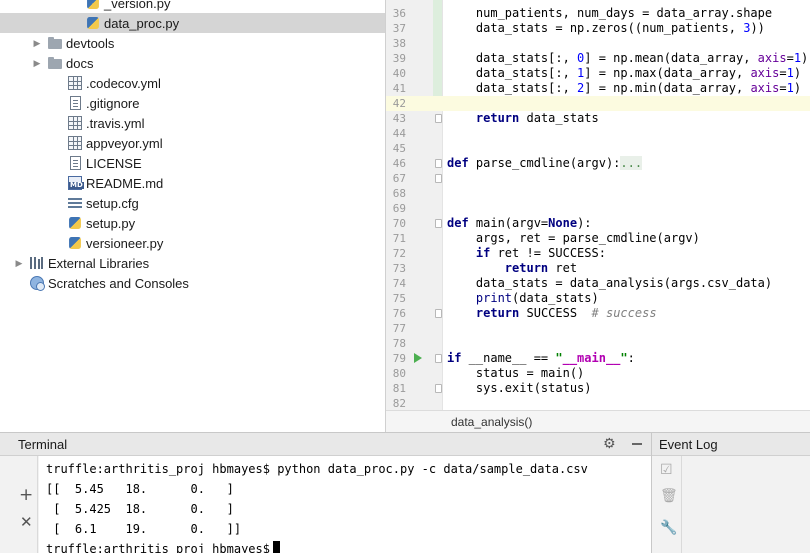  What do you see at coordinates (26, 495) in the screenshot?
I see `new-terminal-button: +` at bounding box center [26, 495].